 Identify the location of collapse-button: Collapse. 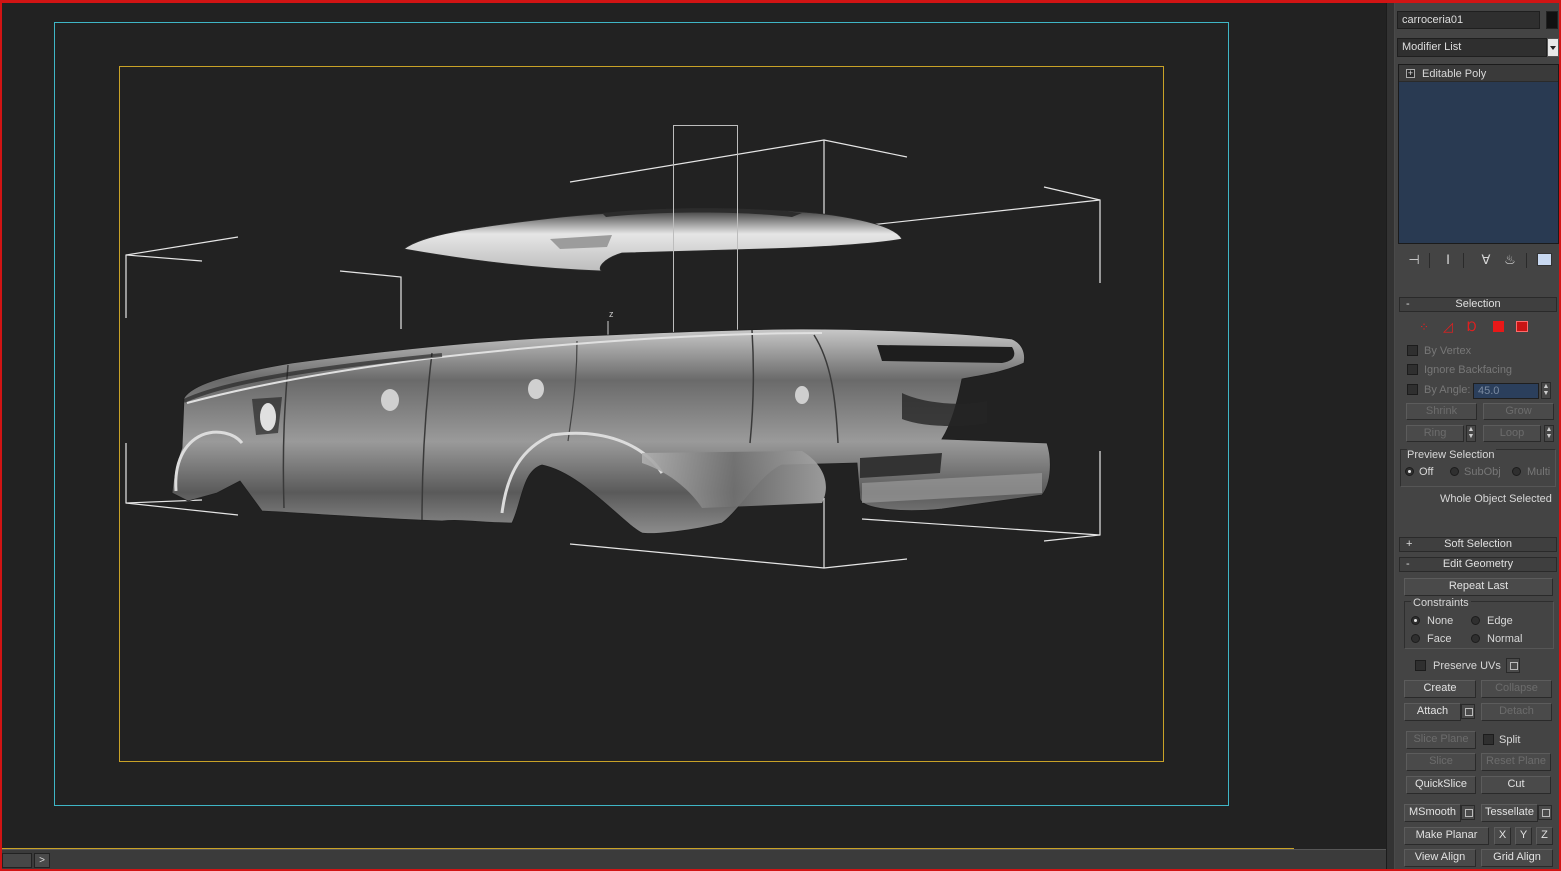
(1516, 689).